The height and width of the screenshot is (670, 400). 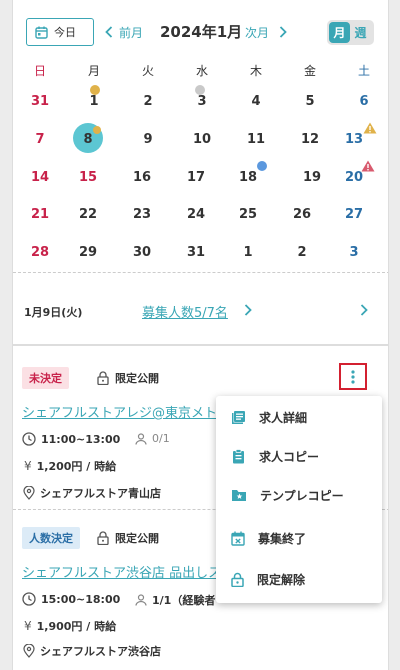 I want to click on day-cell: 4, so click(x=256, y=101).